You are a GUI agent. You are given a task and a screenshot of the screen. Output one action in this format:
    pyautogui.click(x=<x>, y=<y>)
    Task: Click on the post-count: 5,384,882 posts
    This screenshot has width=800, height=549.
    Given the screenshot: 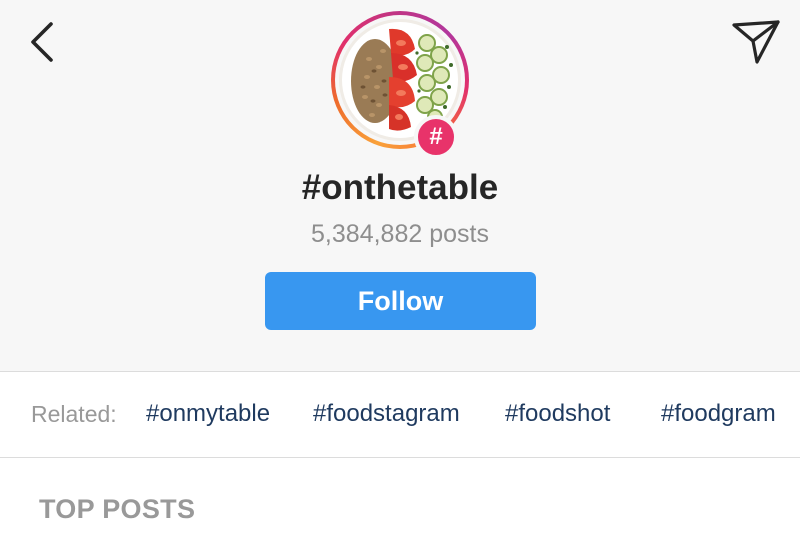 What is the action you would take?
    pyautogui.click(x=400, y=234)
    